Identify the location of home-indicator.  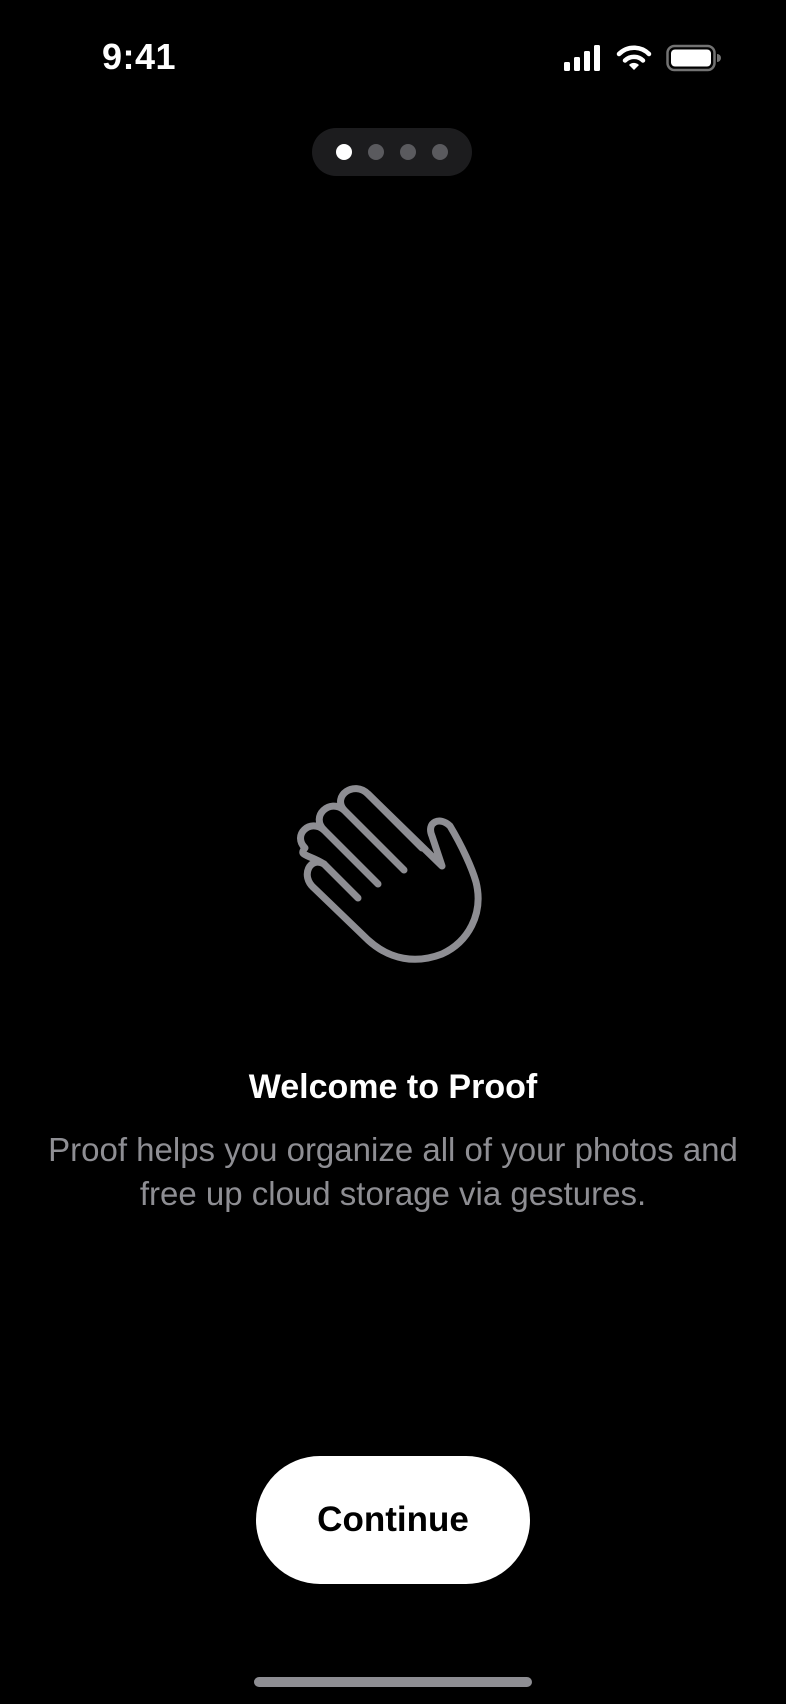
(393, 1682).